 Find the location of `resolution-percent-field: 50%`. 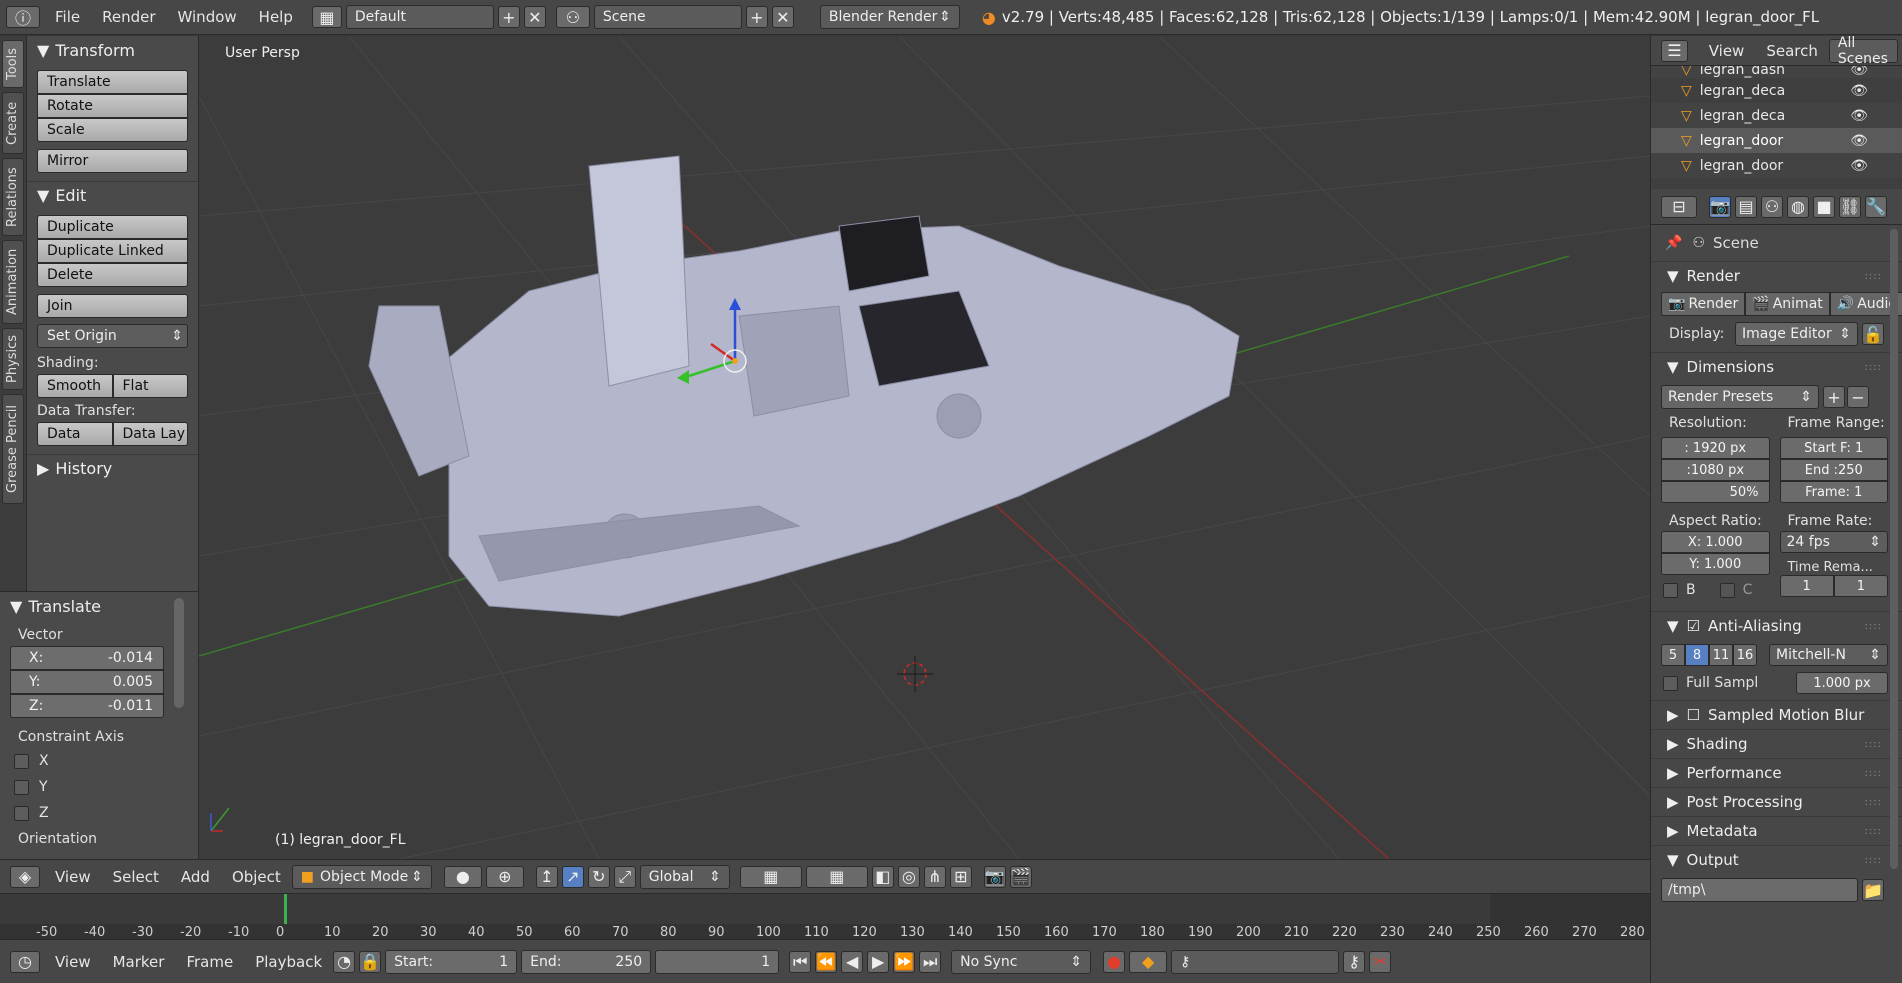

resolution-percent-field: 50% is located at coordinates (1715, 492).